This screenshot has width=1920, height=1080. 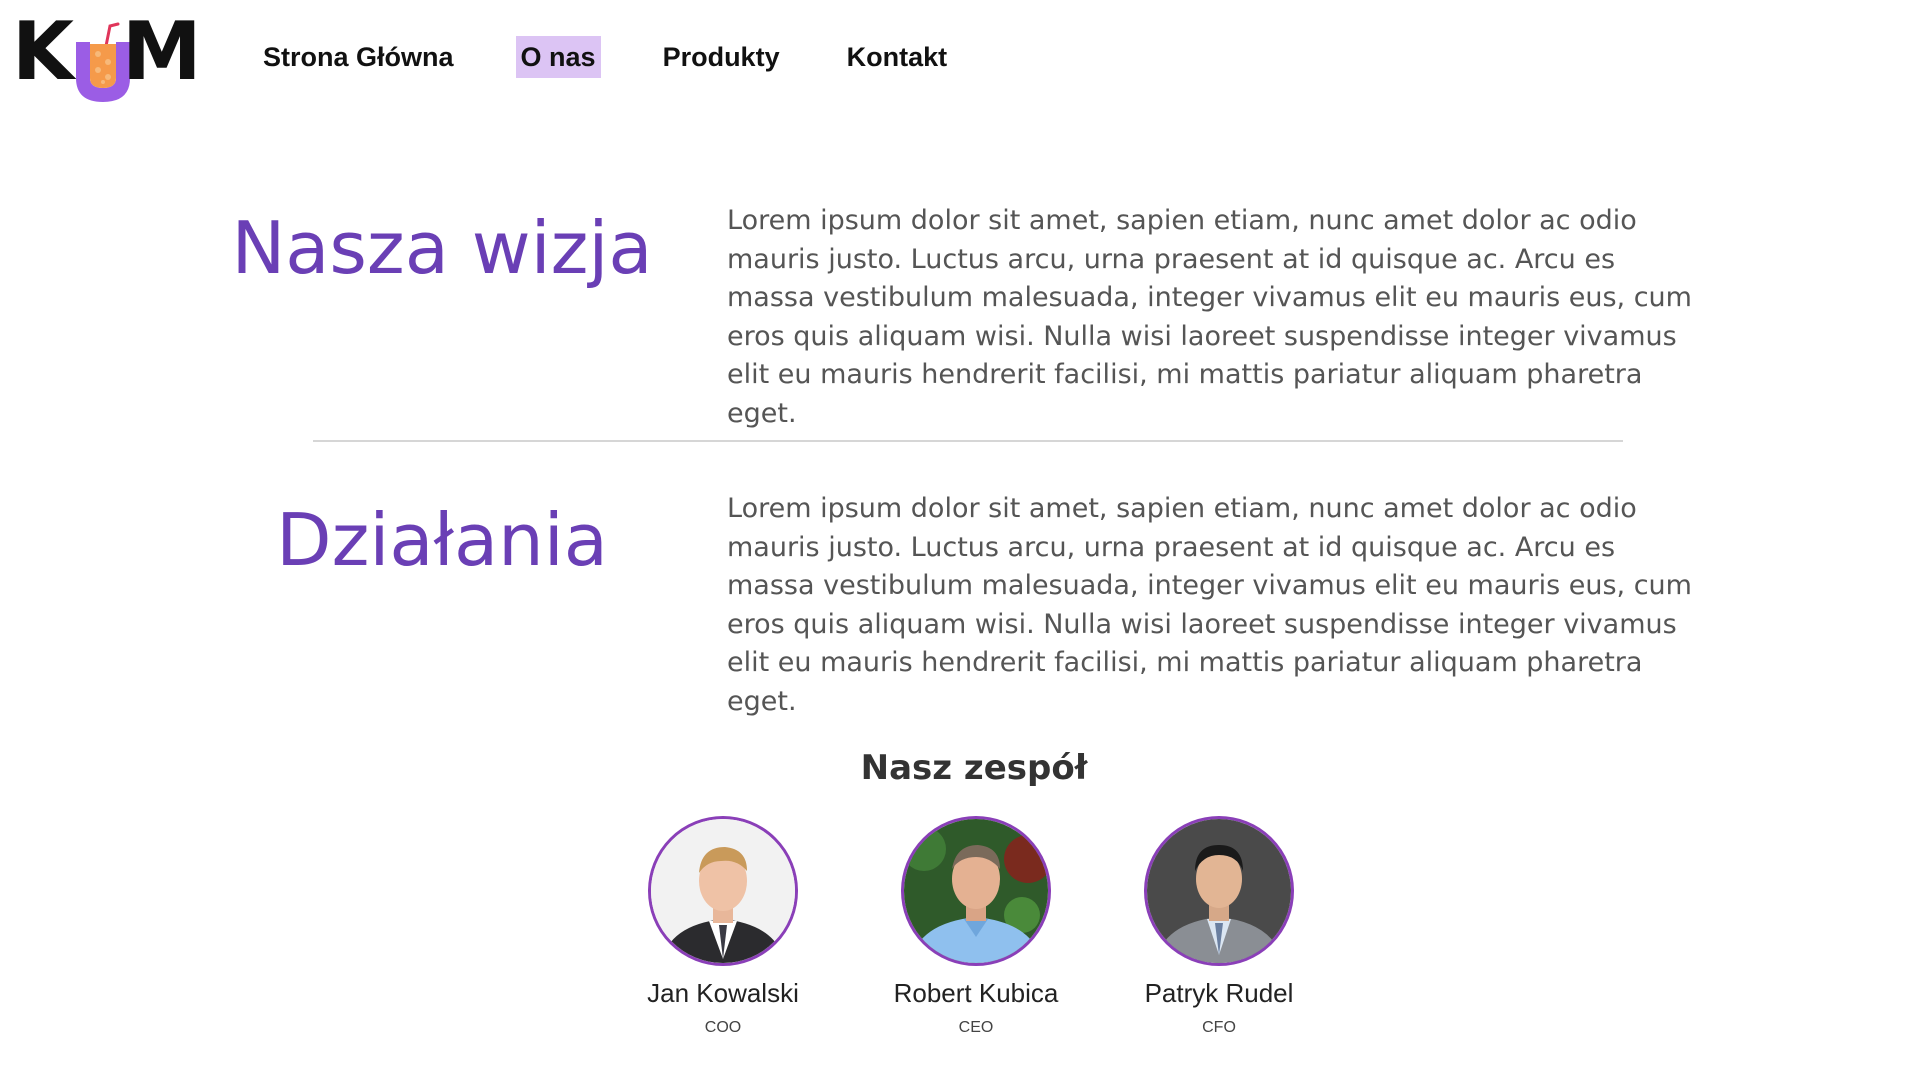 What do you see at coordinates (442, 540) in the screenshot?
I see `actions-title: Działania` at bounding box center [442, 540].